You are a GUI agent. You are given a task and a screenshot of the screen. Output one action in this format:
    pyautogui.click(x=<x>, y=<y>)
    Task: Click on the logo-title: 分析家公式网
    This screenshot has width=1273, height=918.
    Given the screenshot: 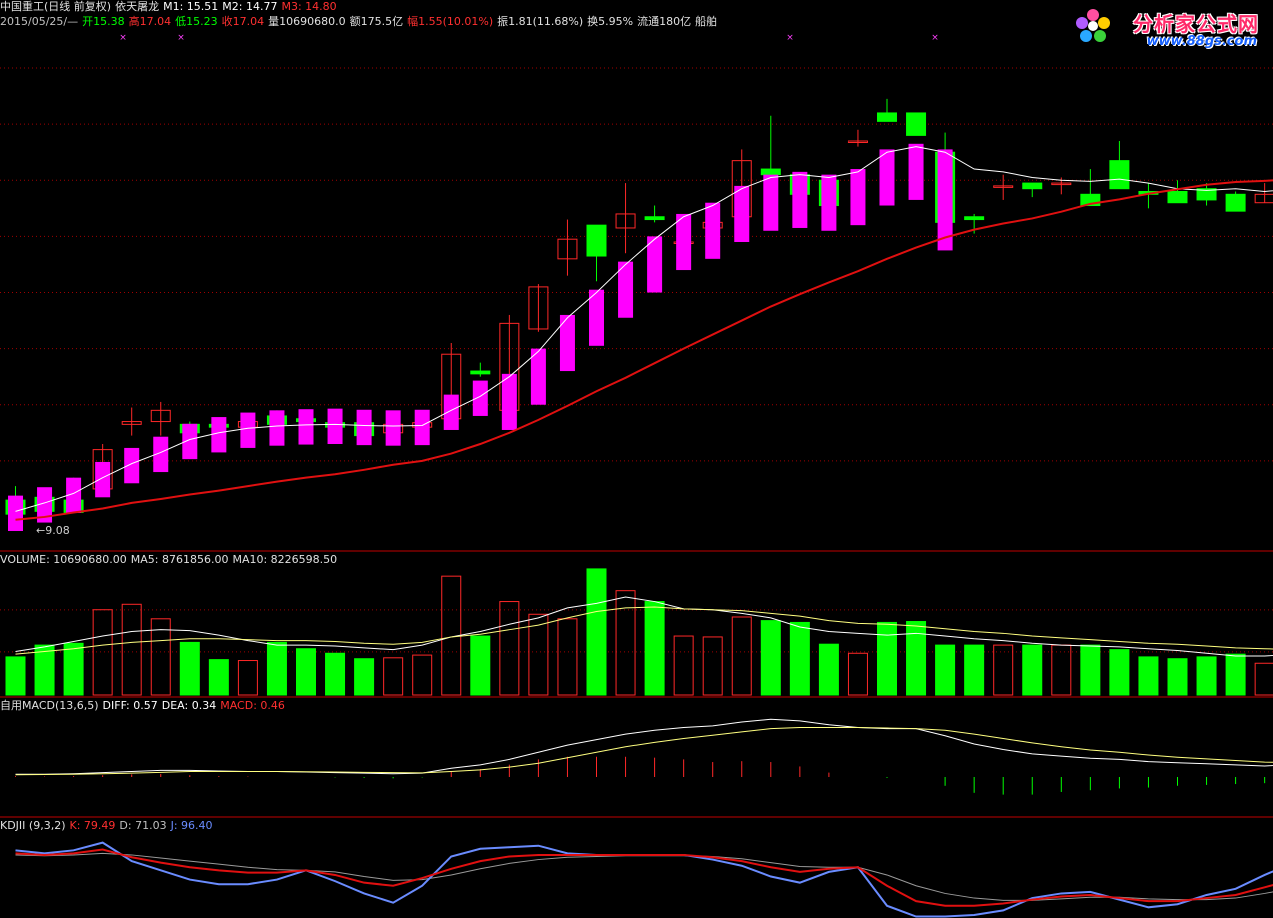 What is the action you would take?
    pyautogui.click(x=1196, y=24)
    